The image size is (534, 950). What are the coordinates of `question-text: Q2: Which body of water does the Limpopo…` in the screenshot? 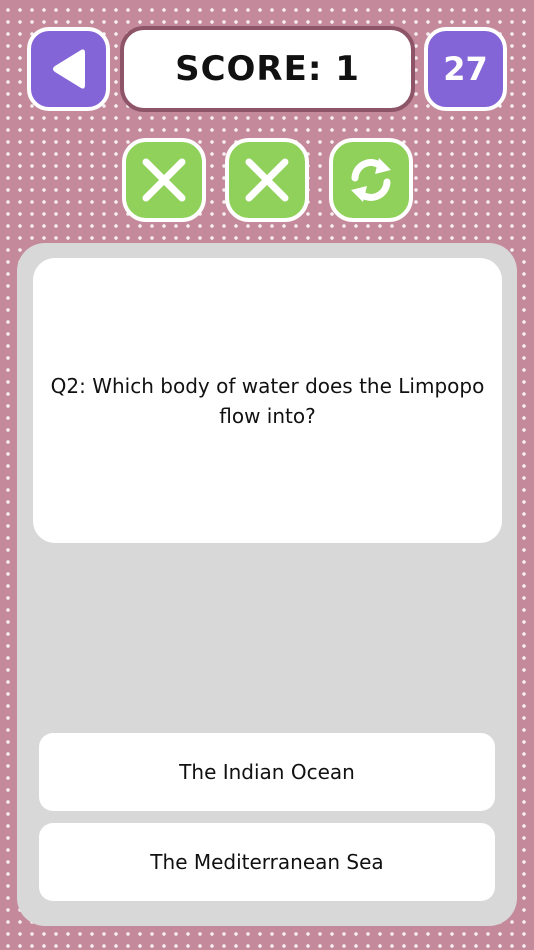 It's located at (267, 400).